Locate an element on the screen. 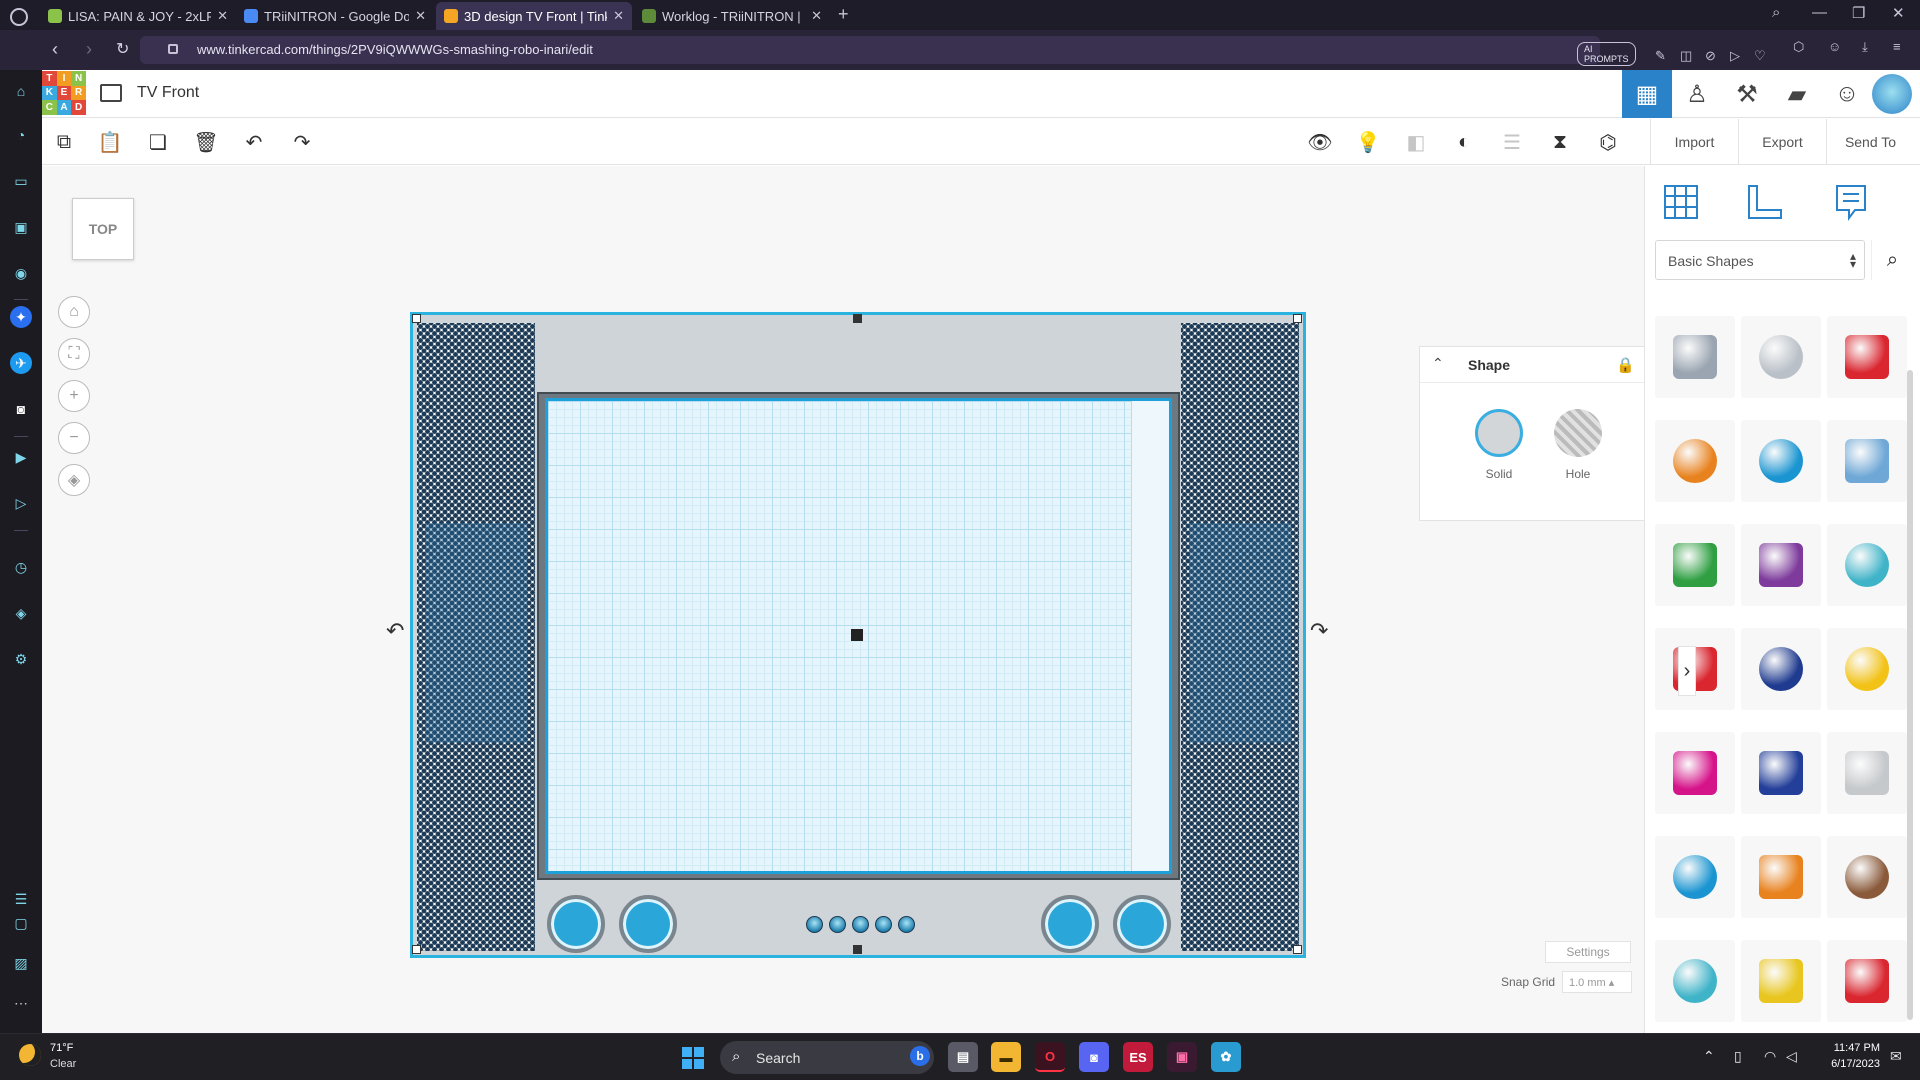  settings-gear-icon: ⚙ is located at coordinates (21, 659).